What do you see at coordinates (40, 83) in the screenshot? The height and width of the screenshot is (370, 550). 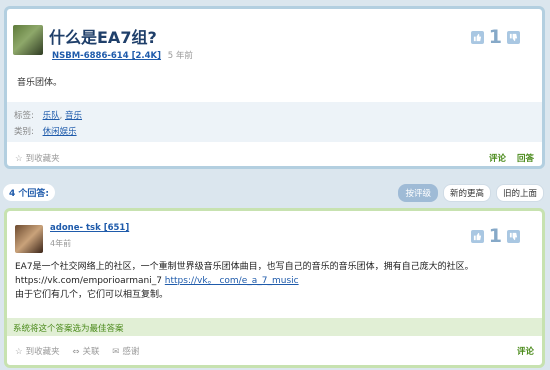 I see `question-body: 音乐团体。` at bounding box center [40, 83].